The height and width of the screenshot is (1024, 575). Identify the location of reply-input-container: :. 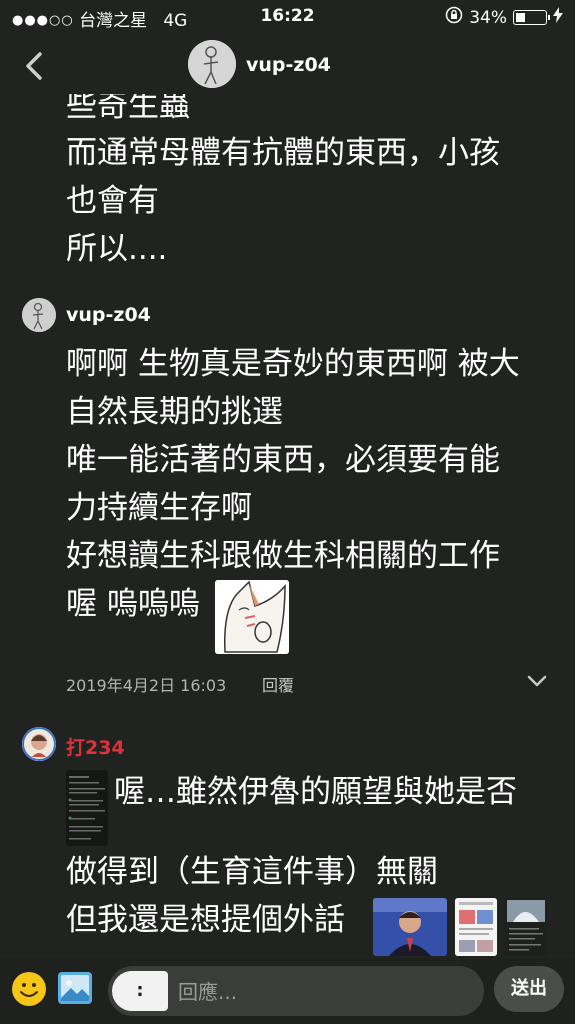
(296, 991).